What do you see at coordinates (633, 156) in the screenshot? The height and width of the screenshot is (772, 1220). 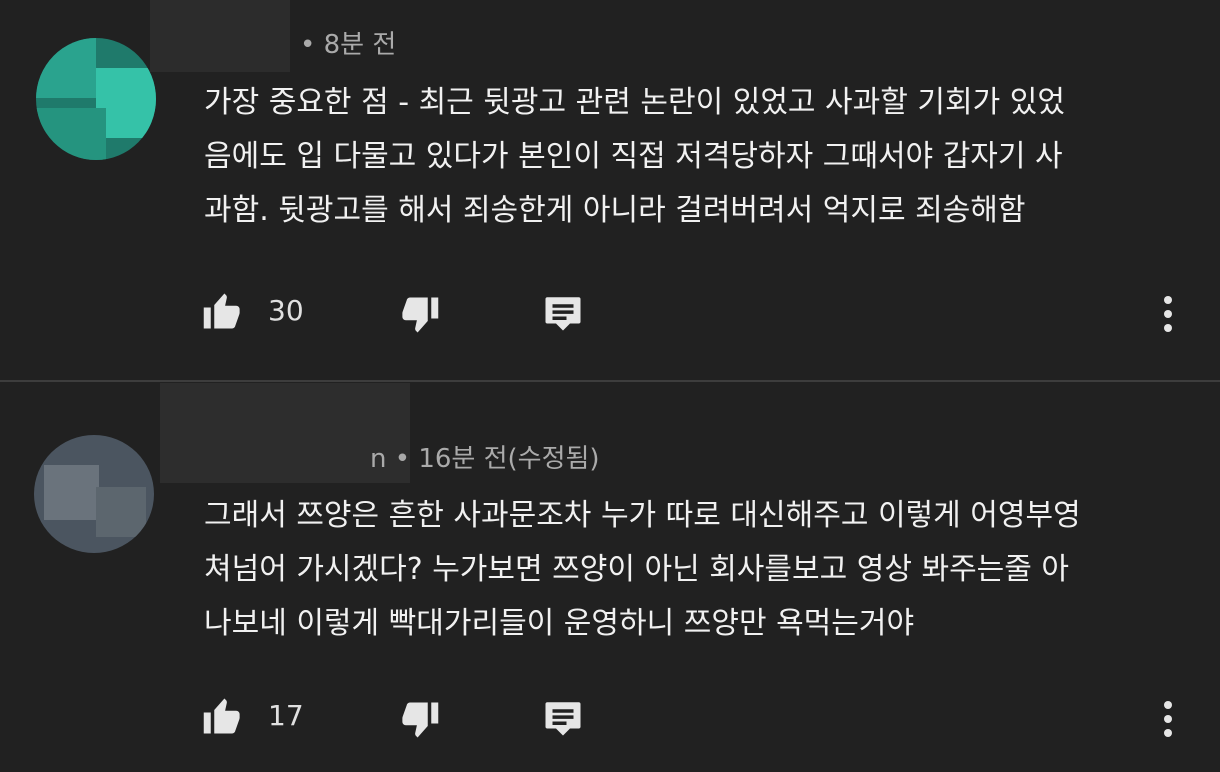 I see `comment-line: 음에도 입 다물고 있다가 본인이 직접 저격당하자 그때서야 갑자기 사` at bounding box center [633, 156].